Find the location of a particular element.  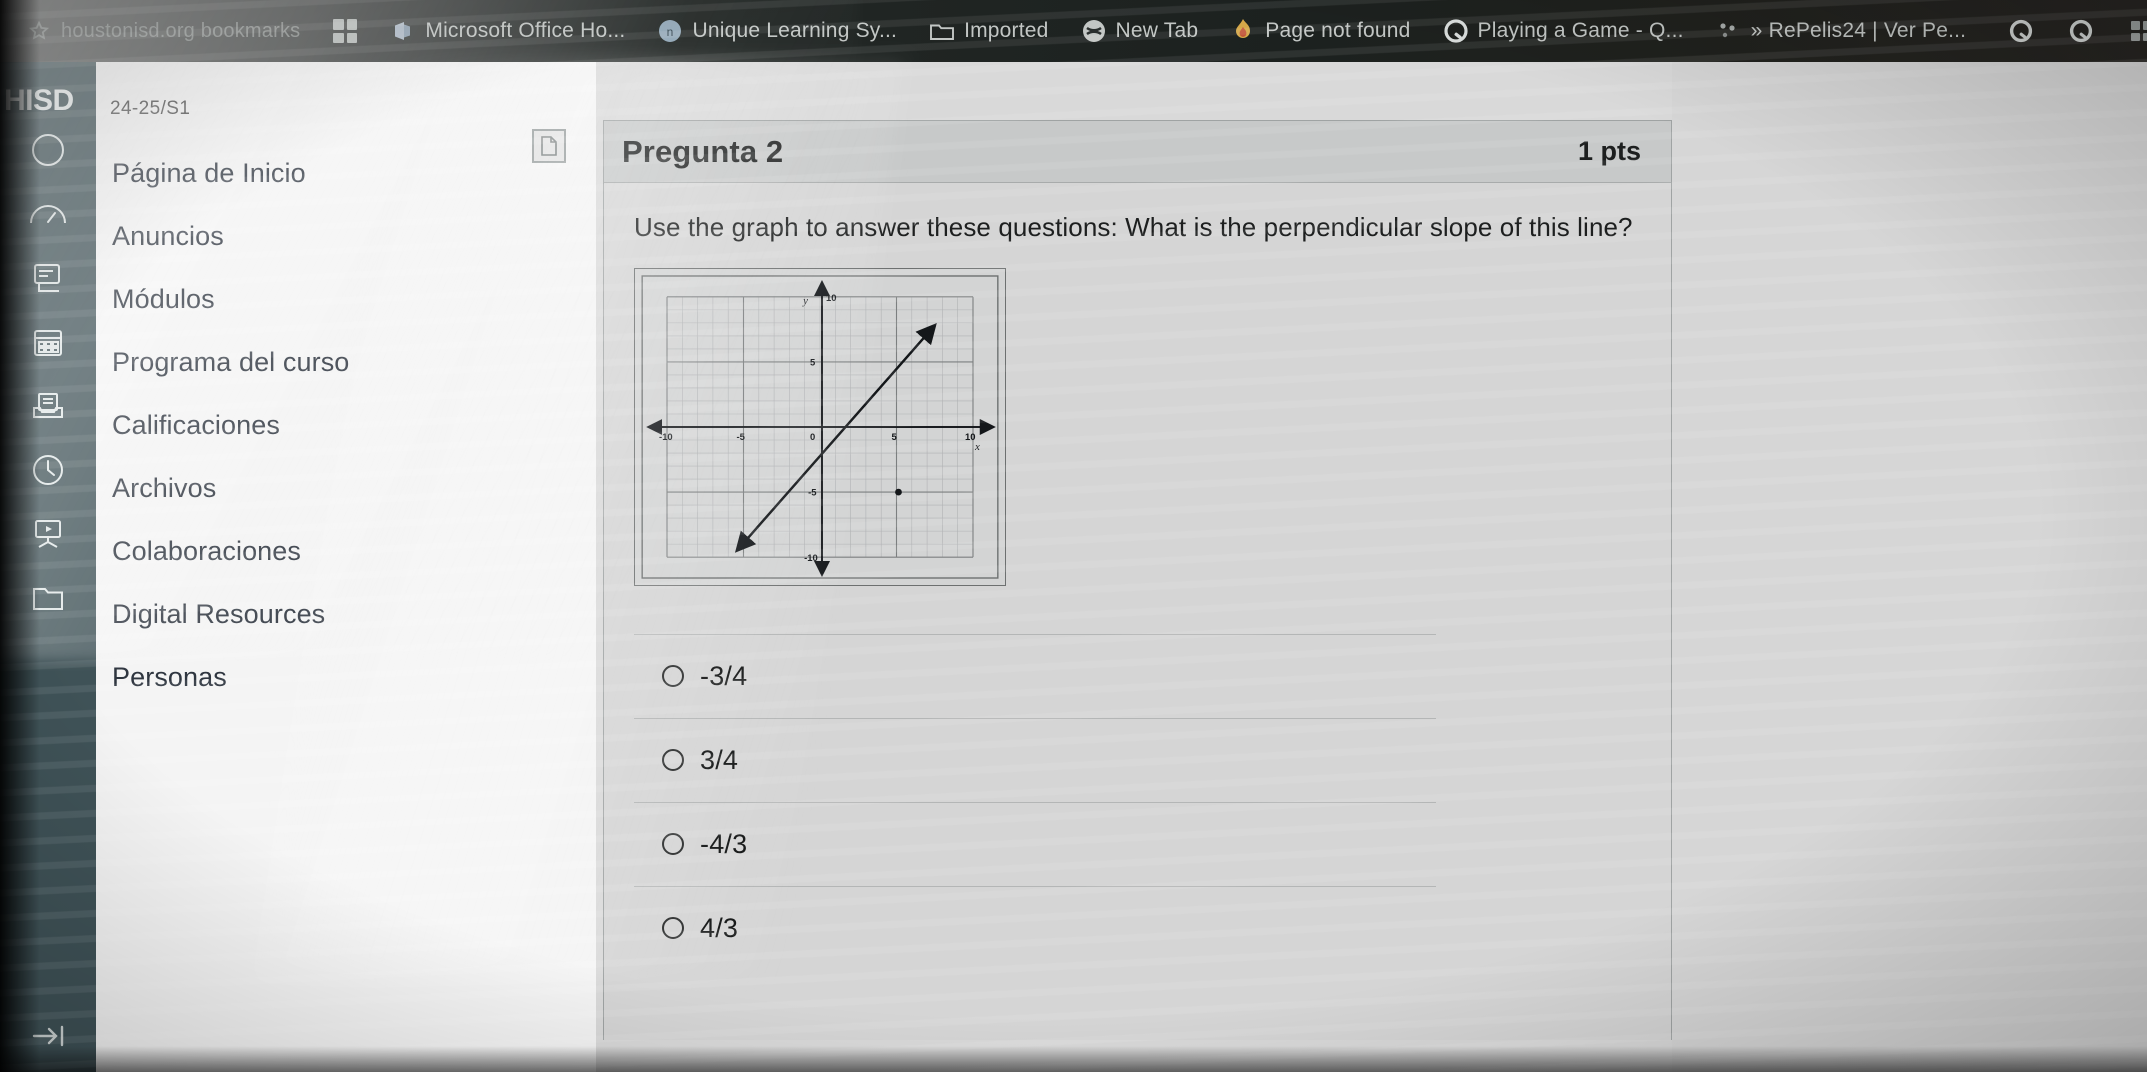

answer-label: -4/3 is located at coordinates (724, 843).